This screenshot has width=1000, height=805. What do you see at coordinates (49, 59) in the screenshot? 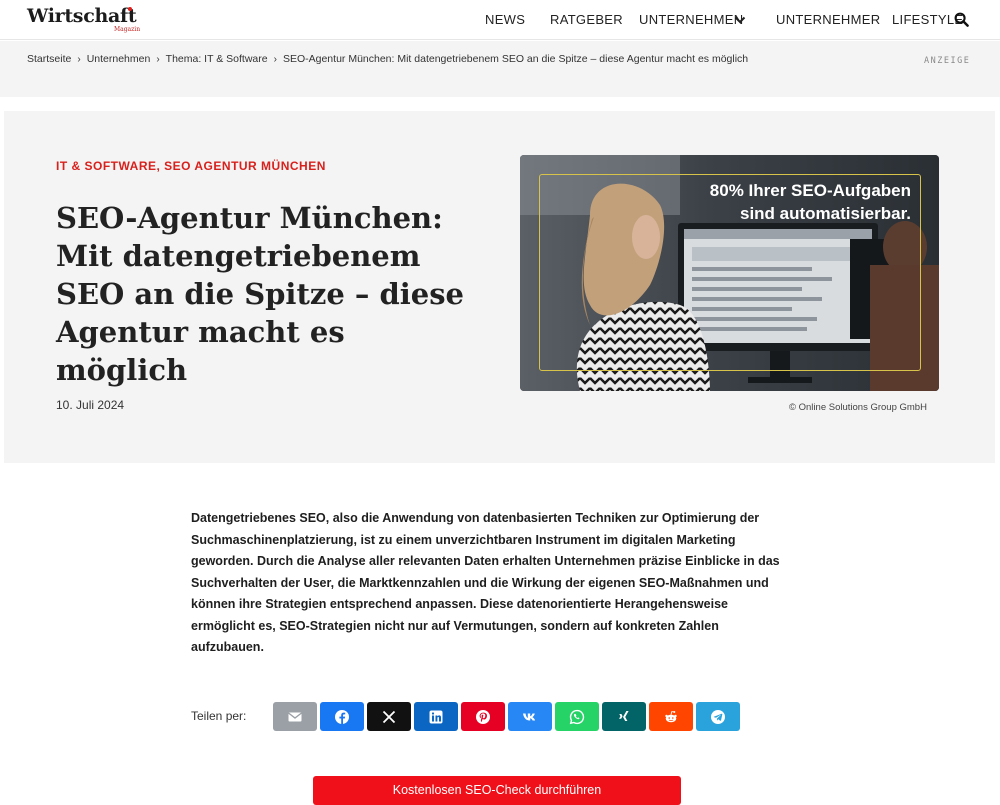
I see `breadcrumb-item-home: Startseite` at bounding box center [49, 59].